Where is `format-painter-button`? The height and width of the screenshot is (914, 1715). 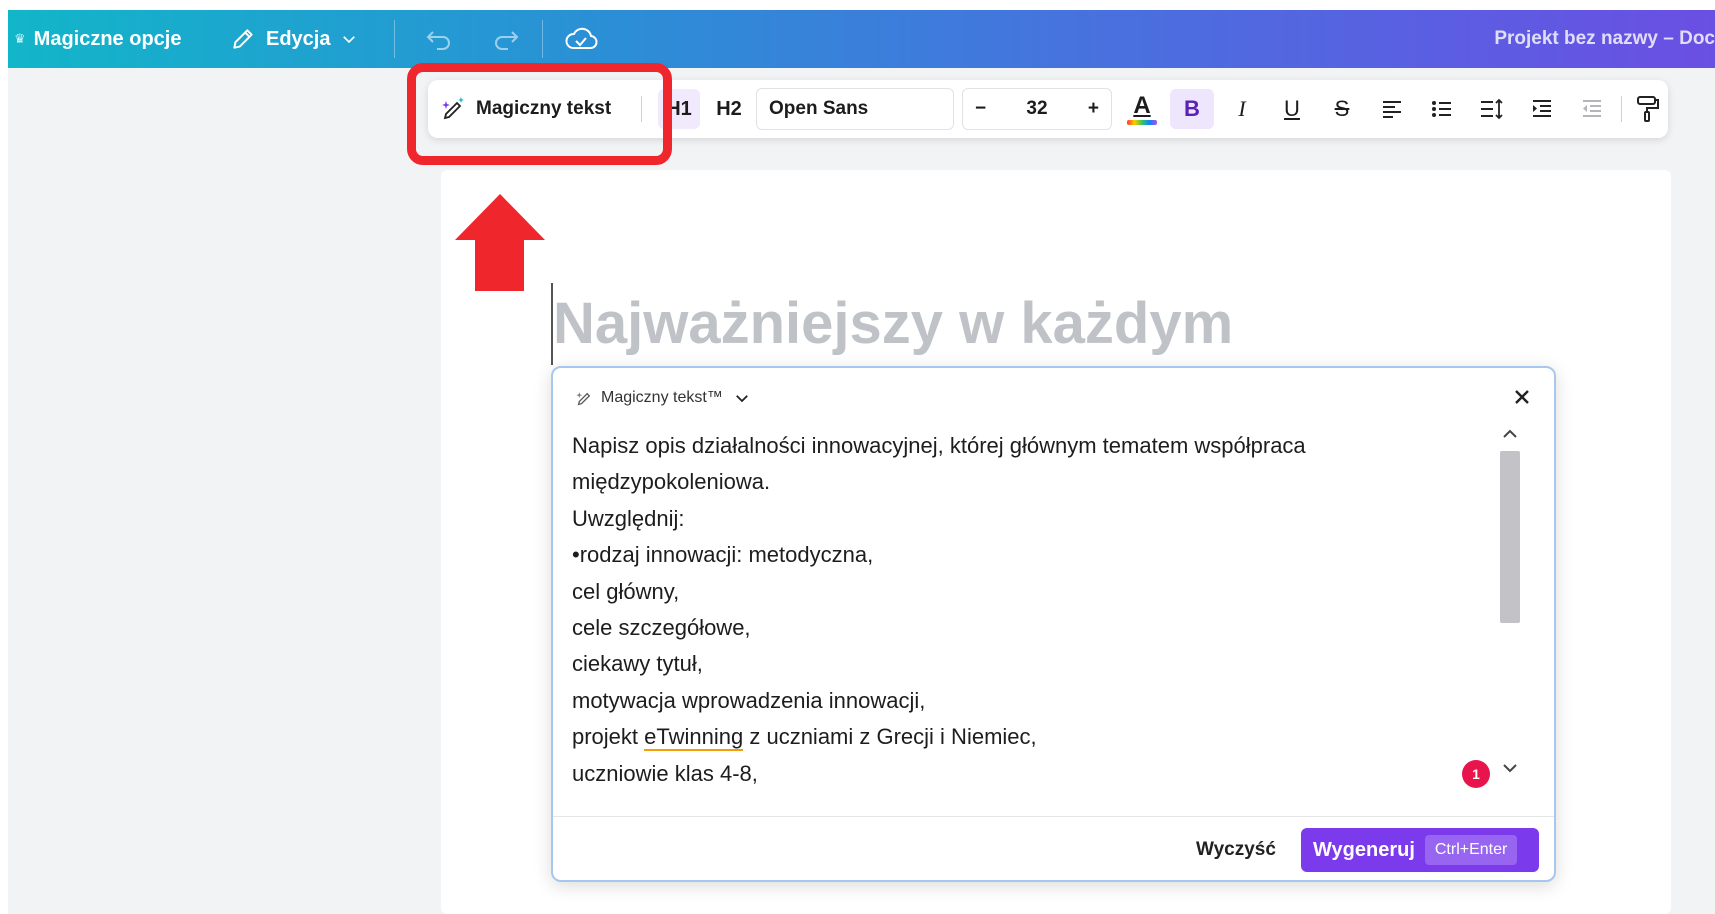
format-painter-button is located at coordinates (1648, 109).